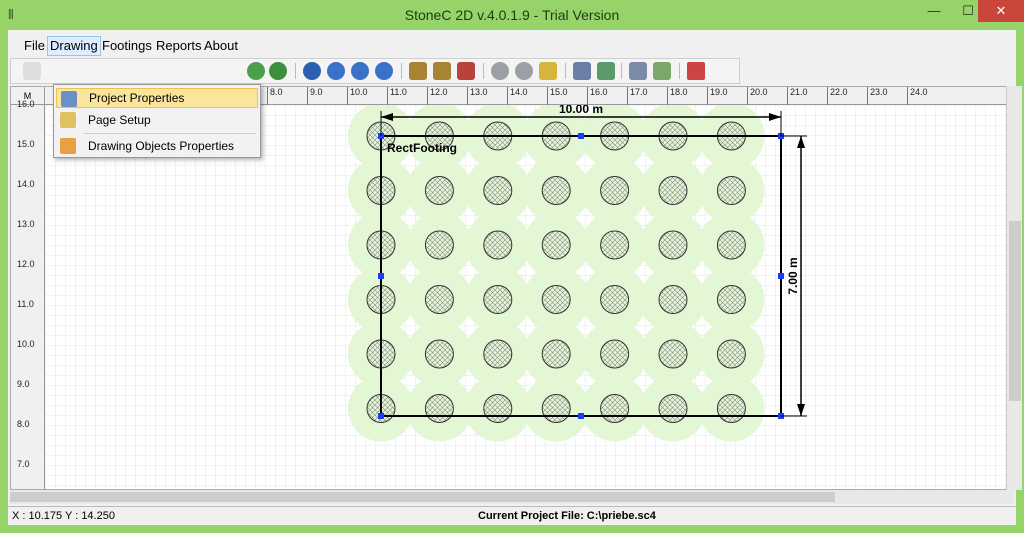  I want to click on zoom-extents-icon, so click(336, 71).